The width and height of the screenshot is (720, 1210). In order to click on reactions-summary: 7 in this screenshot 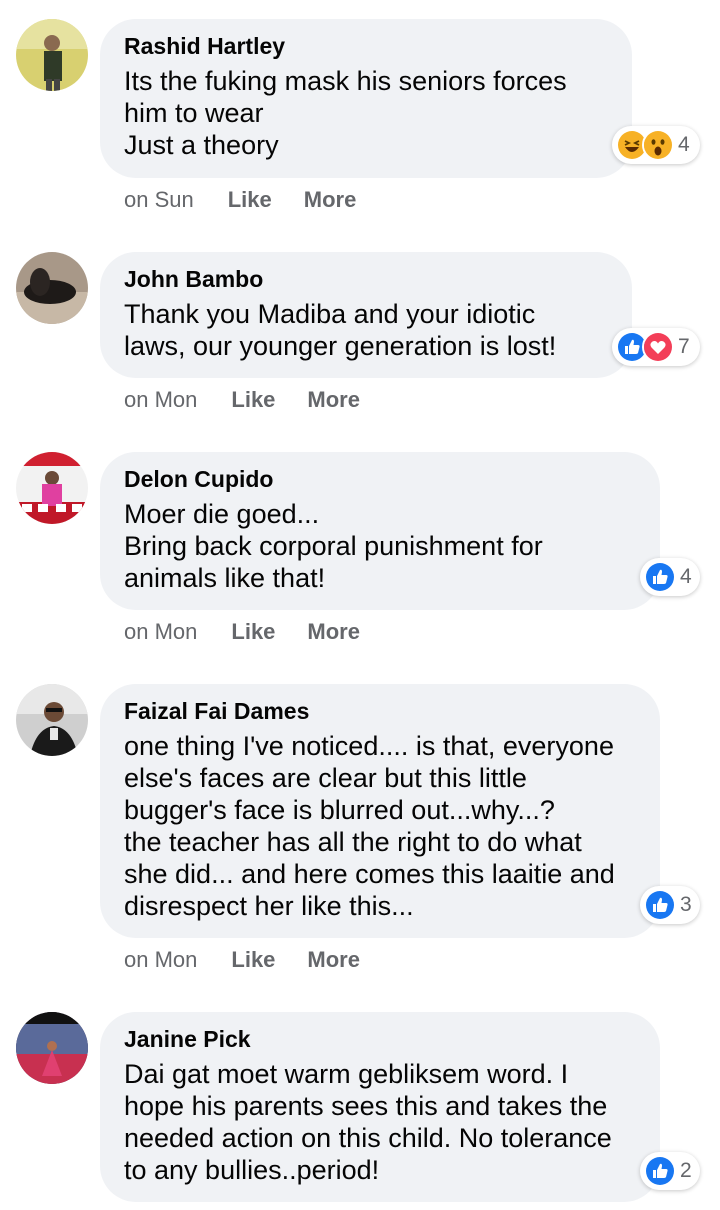, I will do `click(656, 347)`.